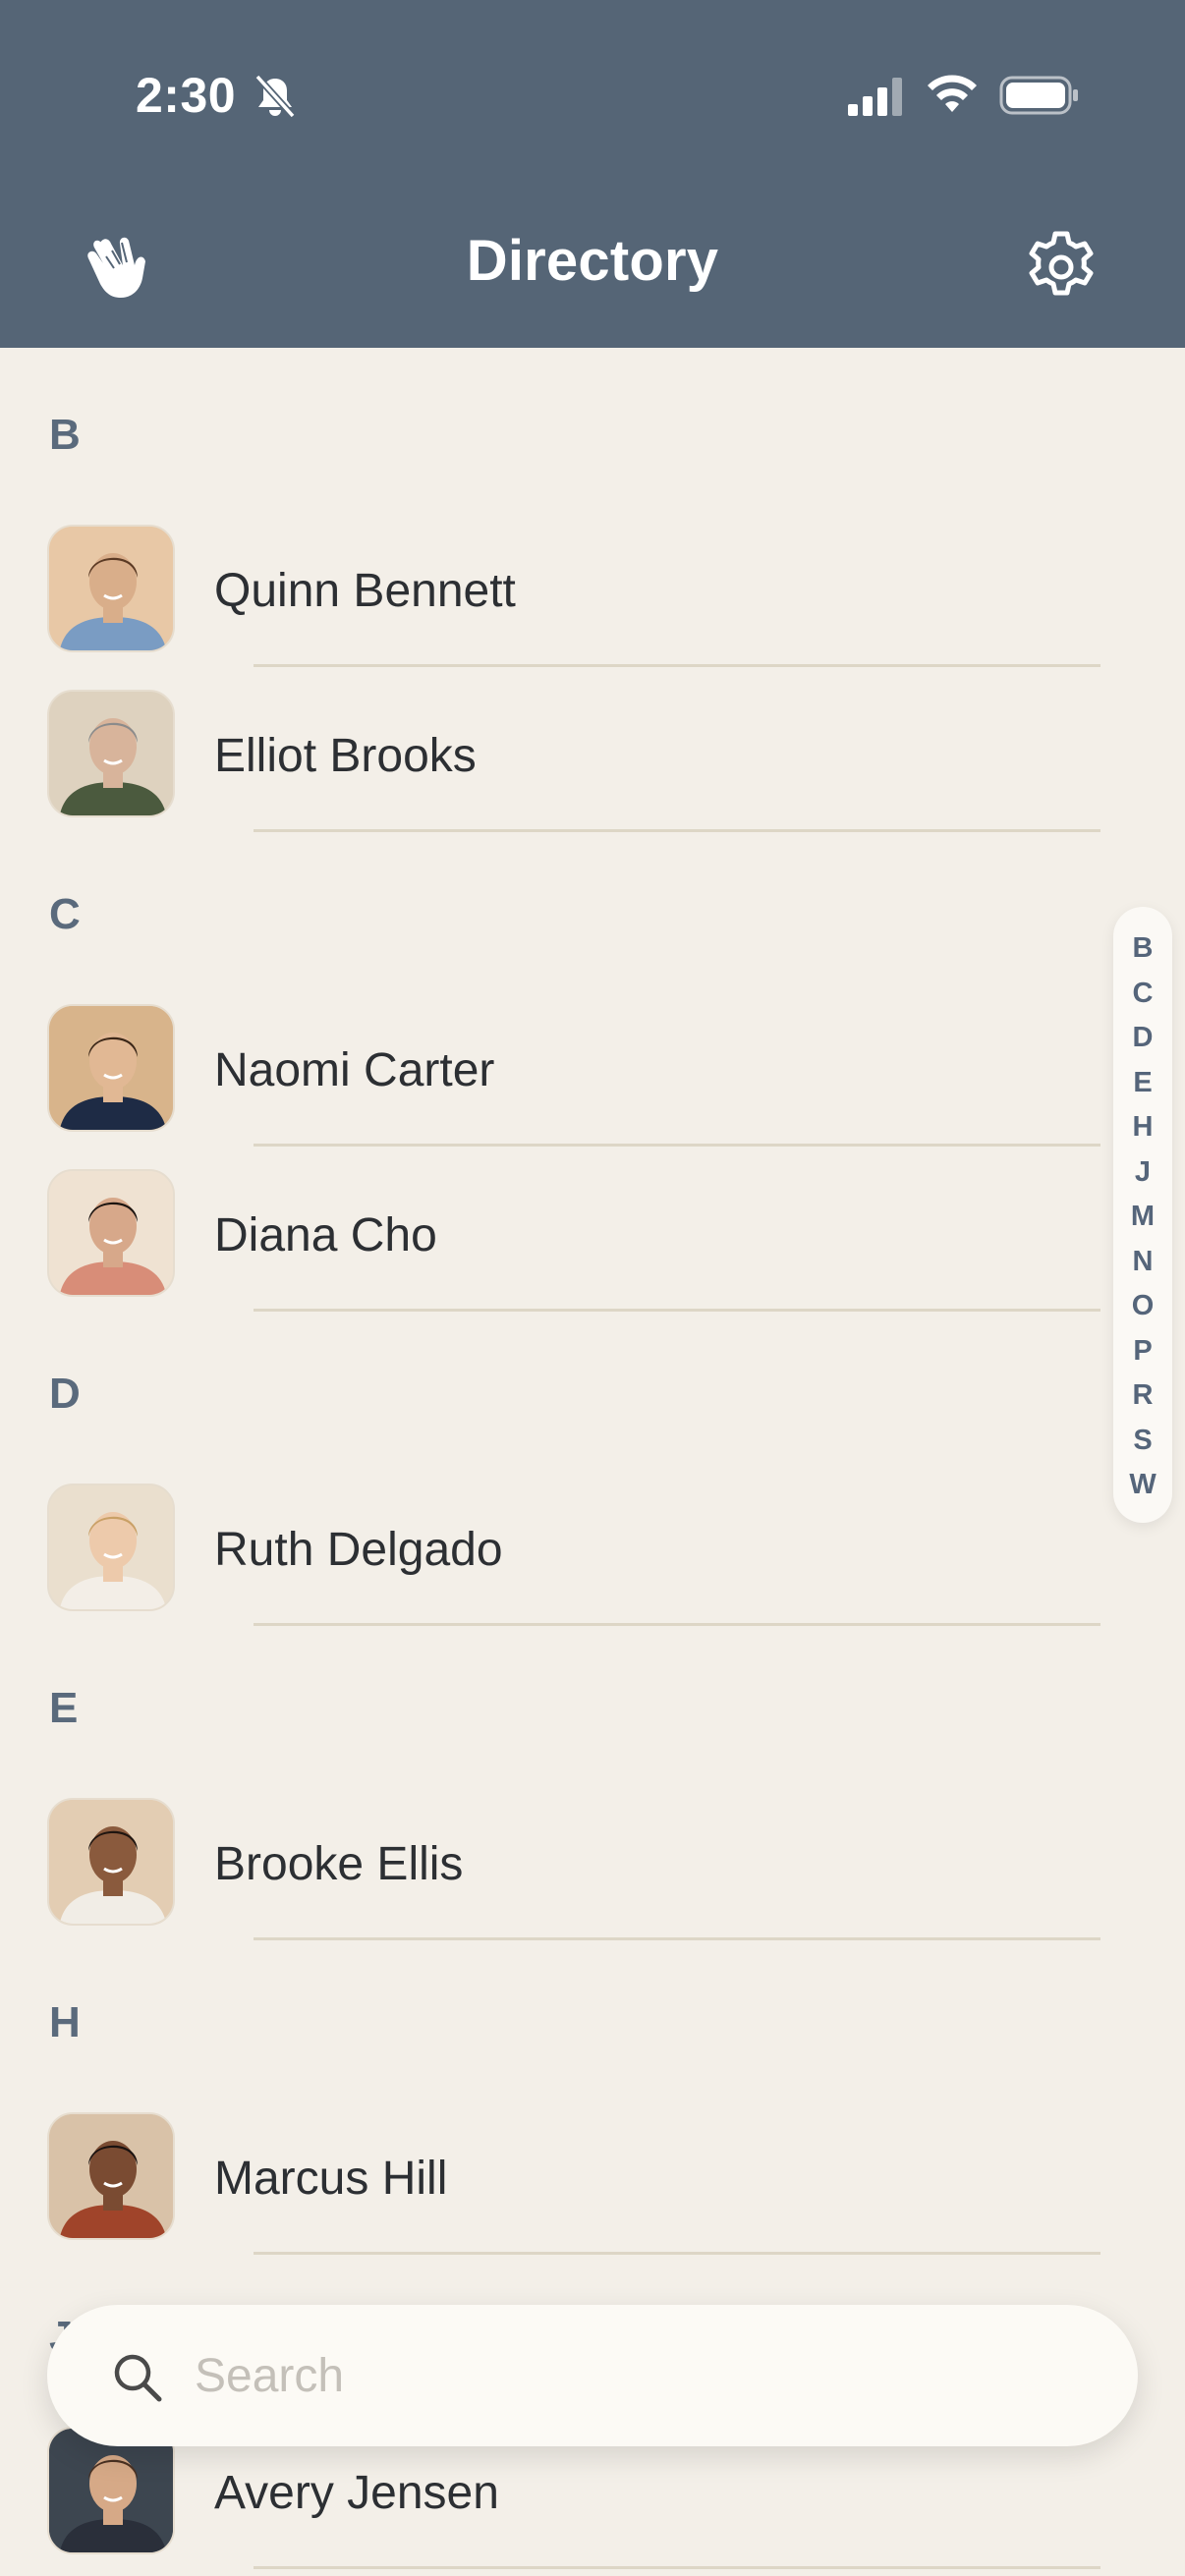 The image size is (1185, 2576). I want to click on index-letter-n: N, so click(1143, 1261).